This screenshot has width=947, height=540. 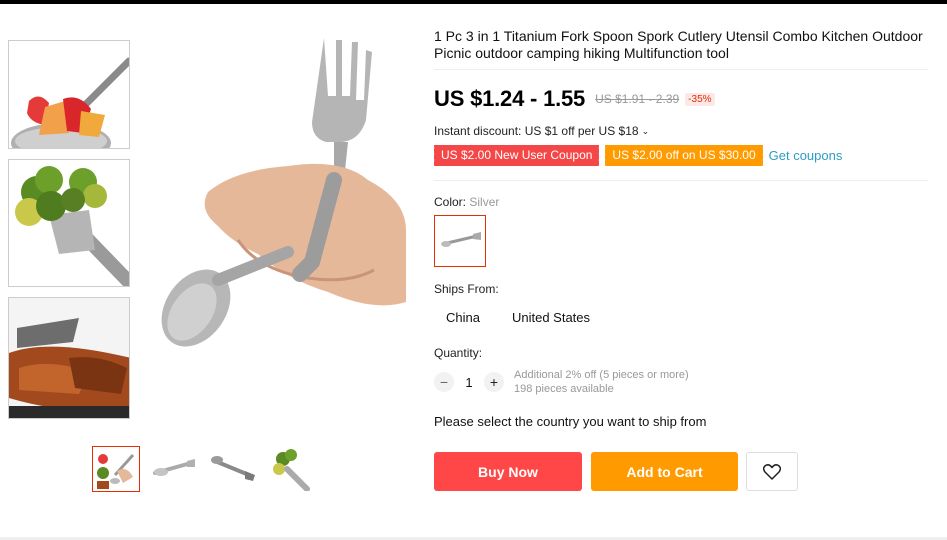 I want to click on ship-option-united-states: United States, so click(x=551, y=317).